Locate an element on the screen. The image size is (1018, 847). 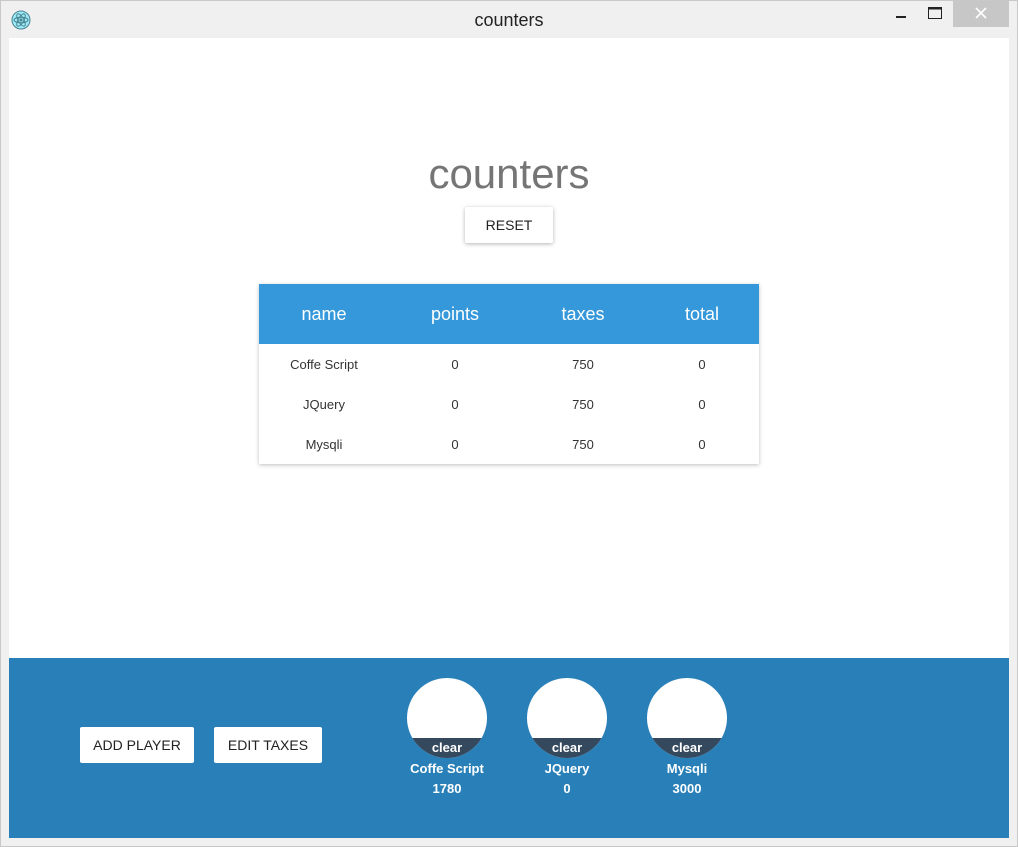
table-row: Mysqli 0 750 0 is located at coordinates (509, 444).